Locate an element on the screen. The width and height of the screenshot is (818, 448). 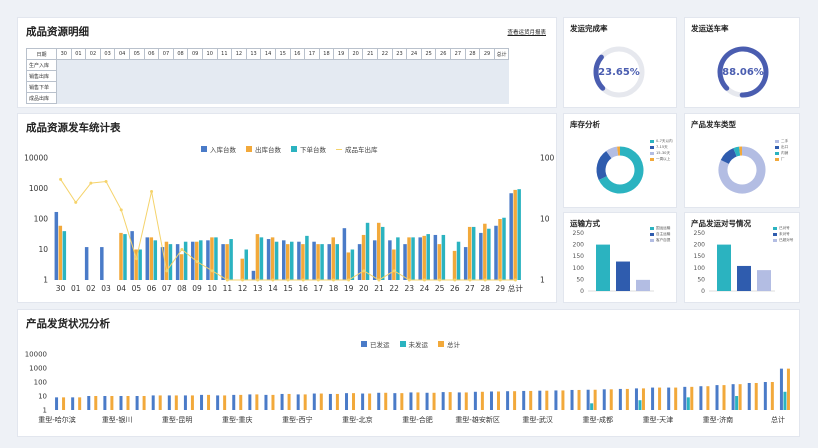
legend-item: 厂 is located at coordinates (781, 159).